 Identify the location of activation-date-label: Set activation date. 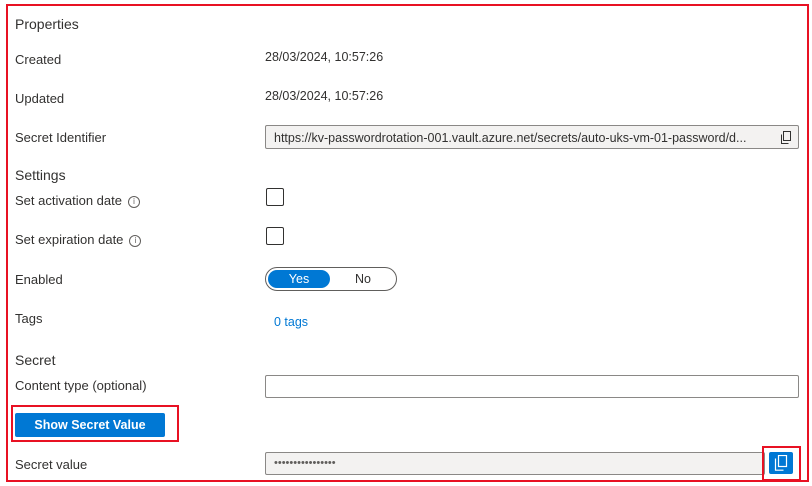
(68, 200).